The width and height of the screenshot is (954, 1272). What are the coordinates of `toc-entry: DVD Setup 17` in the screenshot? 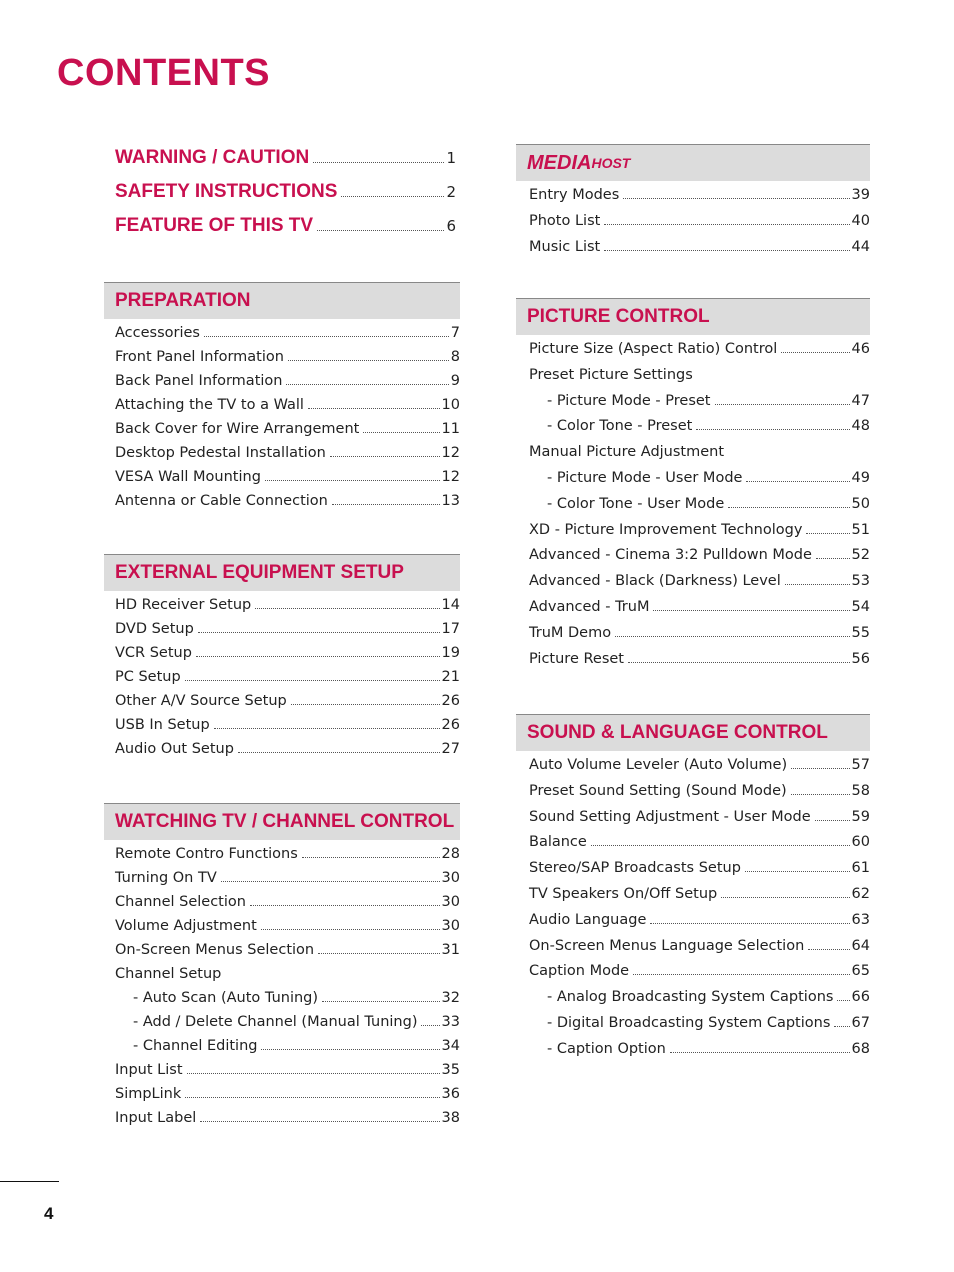 It's located at (287, 633).